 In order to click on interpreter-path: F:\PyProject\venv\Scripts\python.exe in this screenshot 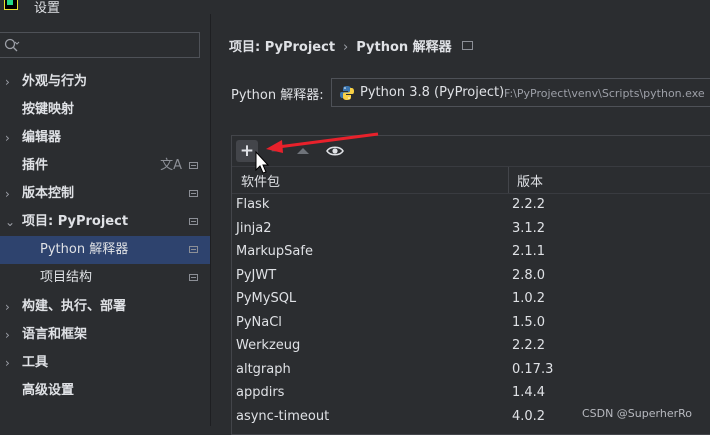, I will do `click(604, 93)`.